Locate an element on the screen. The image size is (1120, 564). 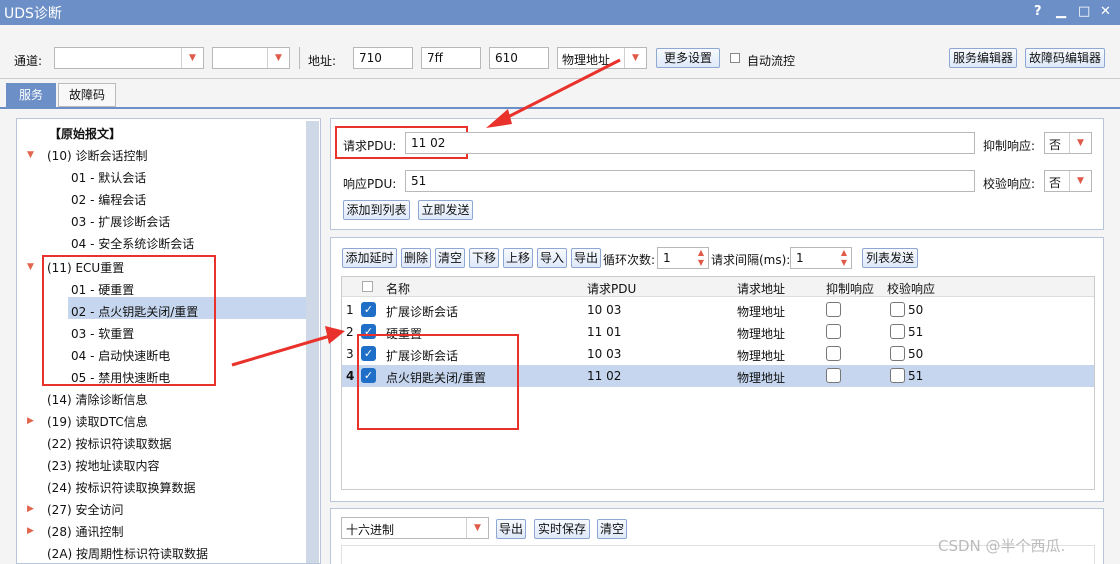
channel-select: ▼ is located at coordinates (129, 58).